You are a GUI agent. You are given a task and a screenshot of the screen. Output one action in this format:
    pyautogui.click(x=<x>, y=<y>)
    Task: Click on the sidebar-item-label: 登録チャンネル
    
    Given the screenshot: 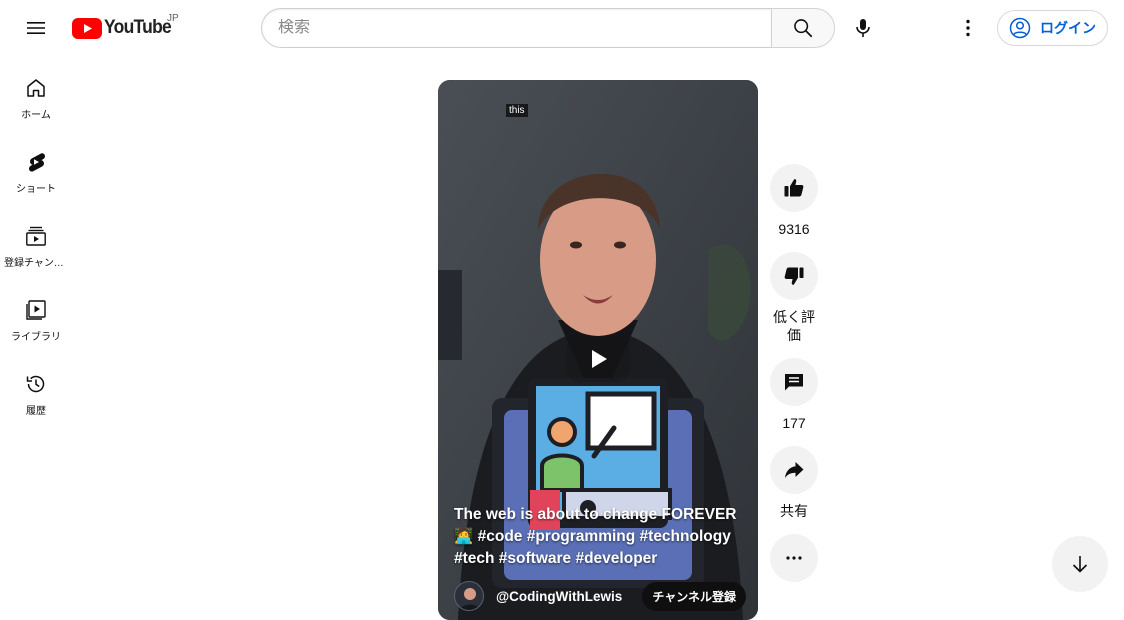 What is the action you would take?
    pyautogui.click(x=36, y=263)
    